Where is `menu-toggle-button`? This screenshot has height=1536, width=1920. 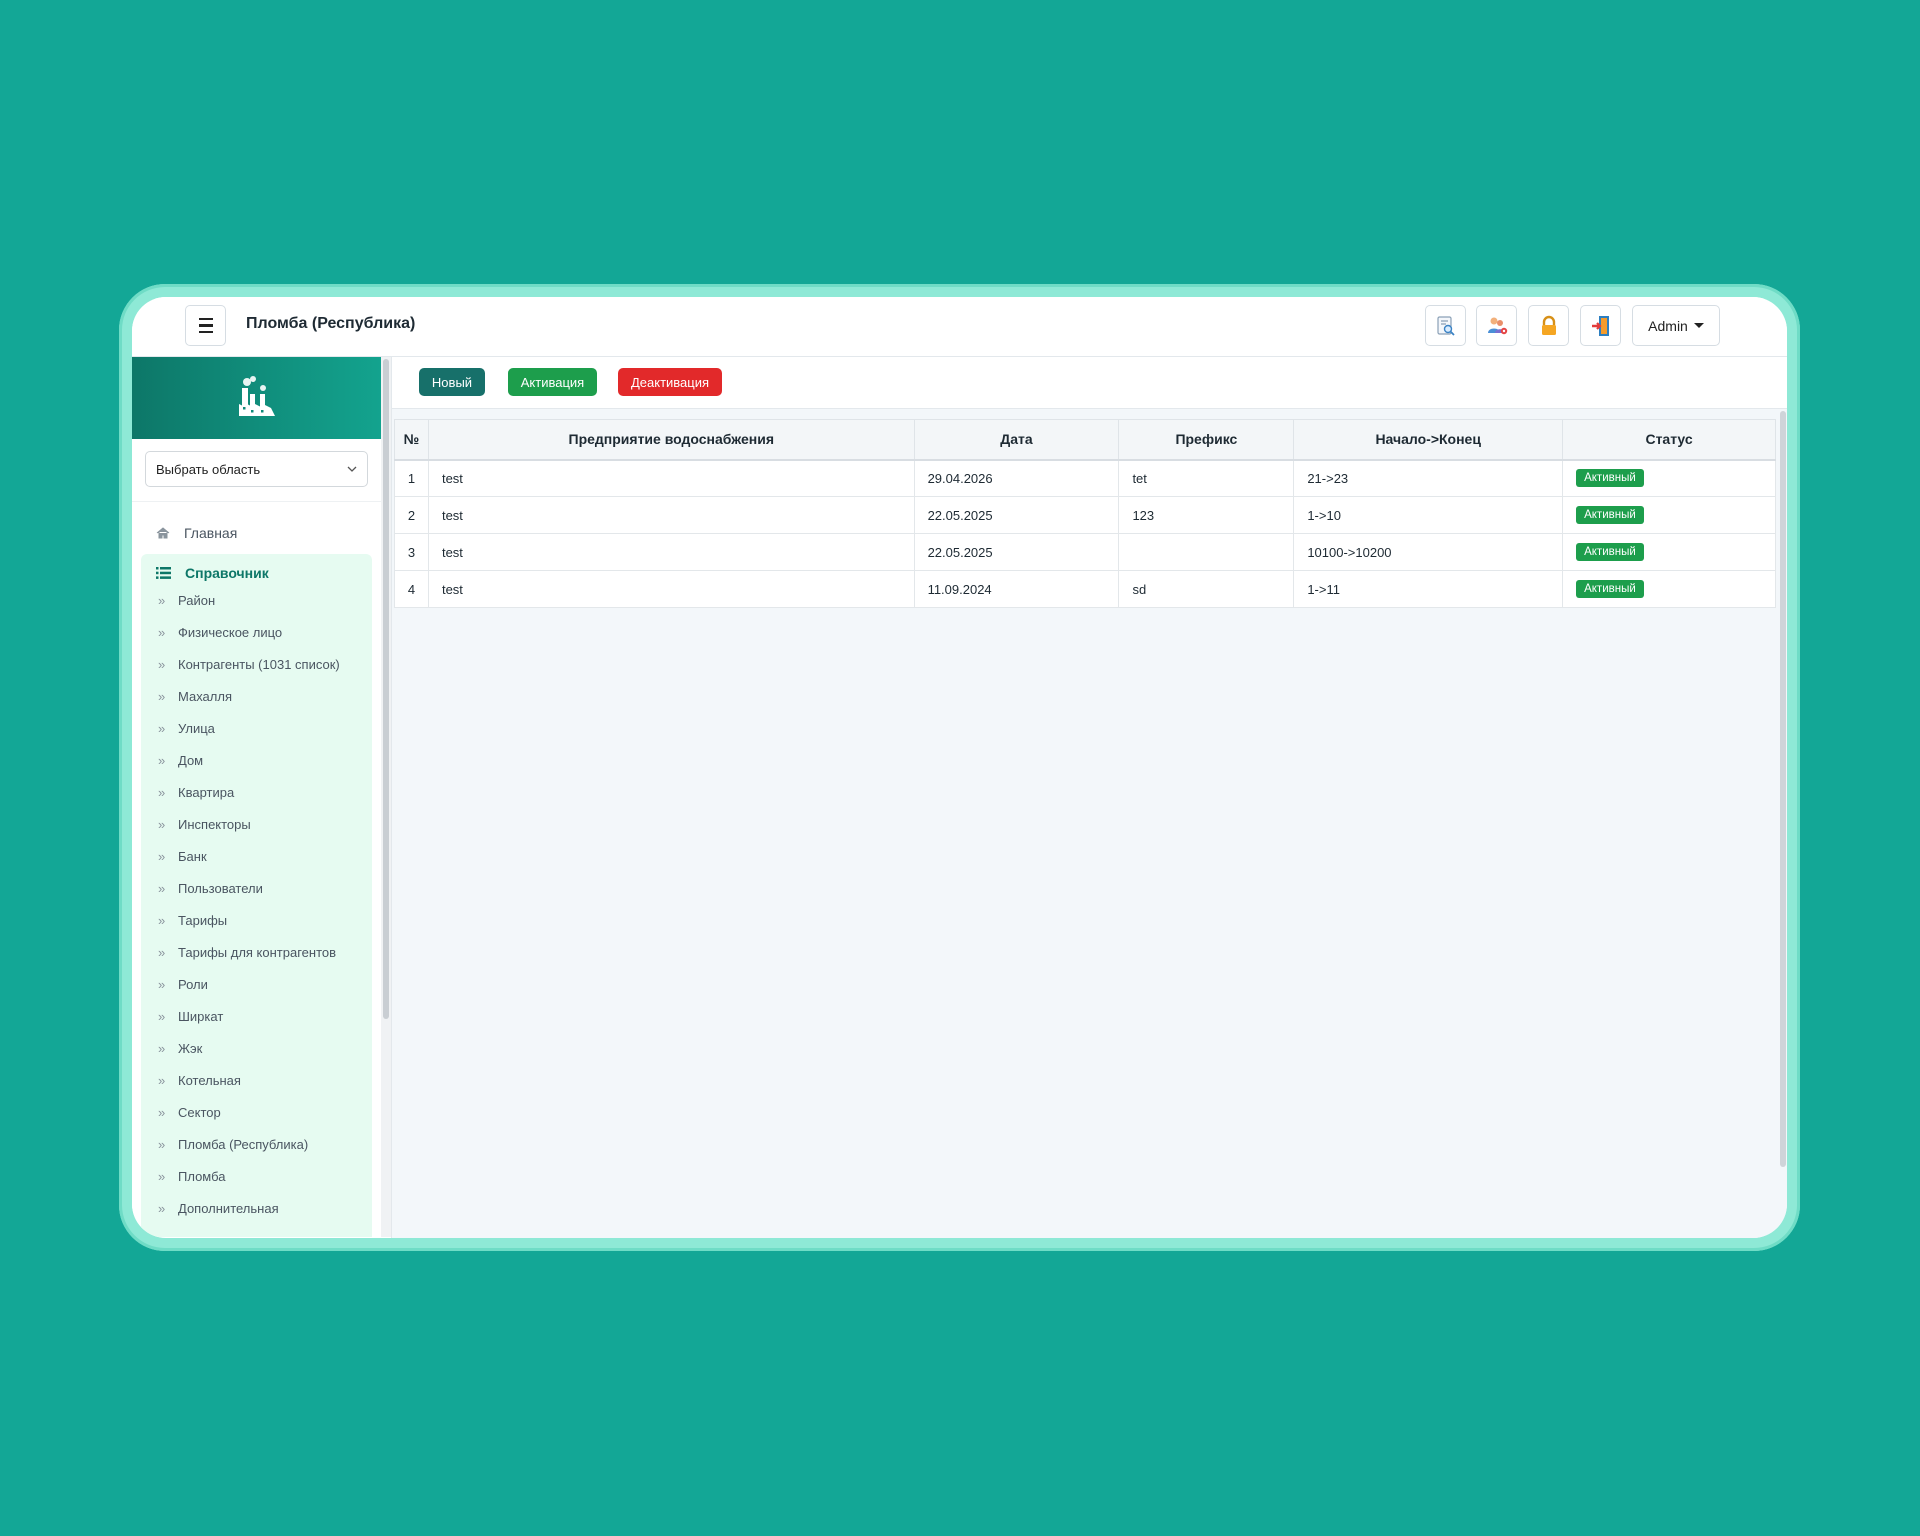 menu-toggle-button is located at coordinates (205, 325).